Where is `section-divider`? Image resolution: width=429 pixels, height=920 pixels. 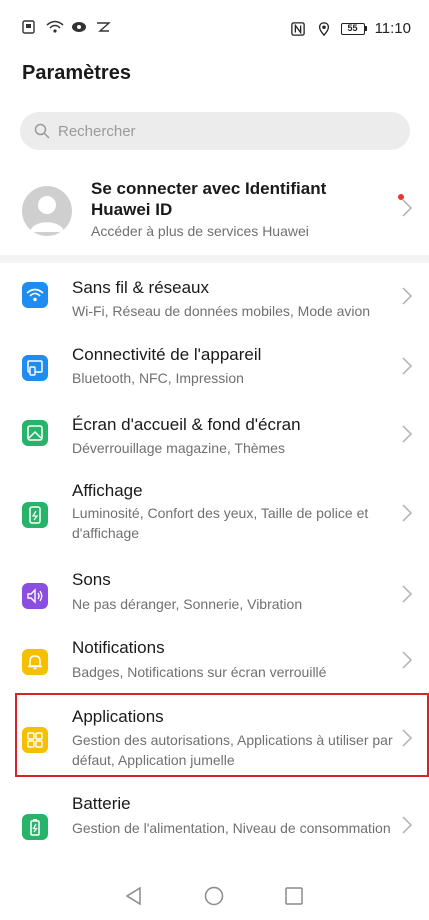
section-divider is located at coordinates (214, 259).